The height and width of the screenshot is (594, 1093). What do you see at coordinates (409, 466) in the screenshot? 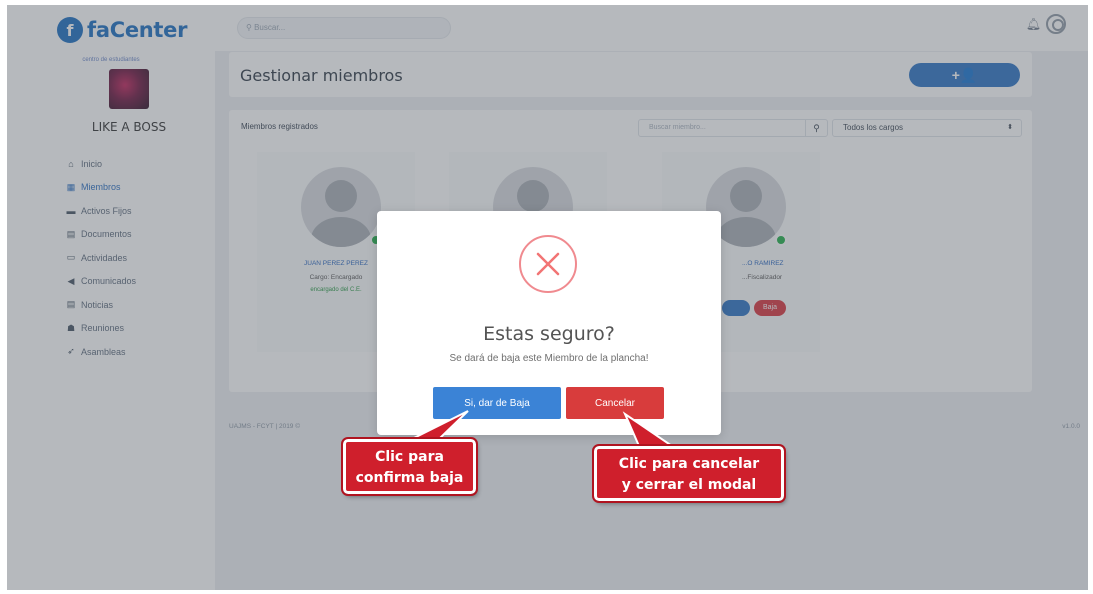
I see `annotation-confirm: Clic para confirma baja` at bounding box center [409, 466].